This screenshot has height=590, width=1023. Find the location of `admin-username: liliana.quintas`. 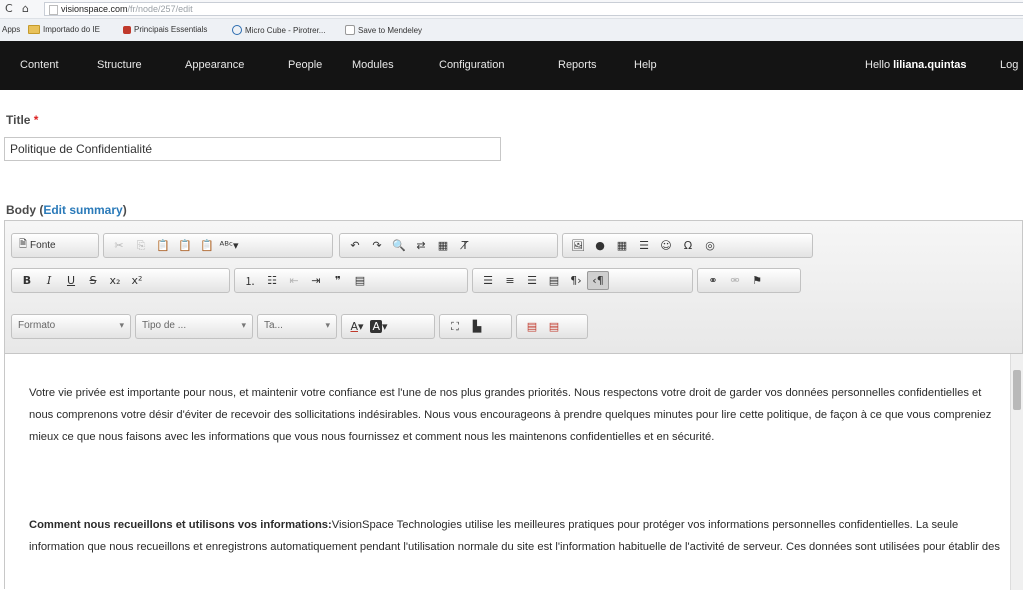

admin-username: liliana.quintas is located at coordinates (930, 65).